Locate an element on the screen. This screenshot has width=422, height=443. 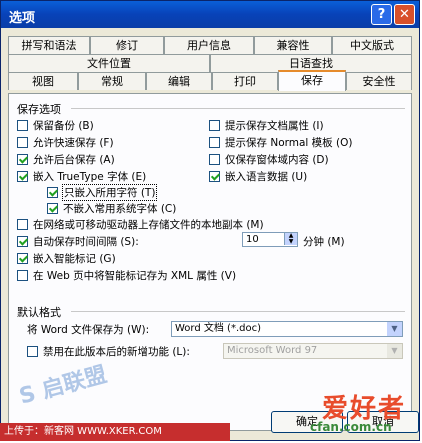
bg-save-checkbox is located at coordinates (22, 159).